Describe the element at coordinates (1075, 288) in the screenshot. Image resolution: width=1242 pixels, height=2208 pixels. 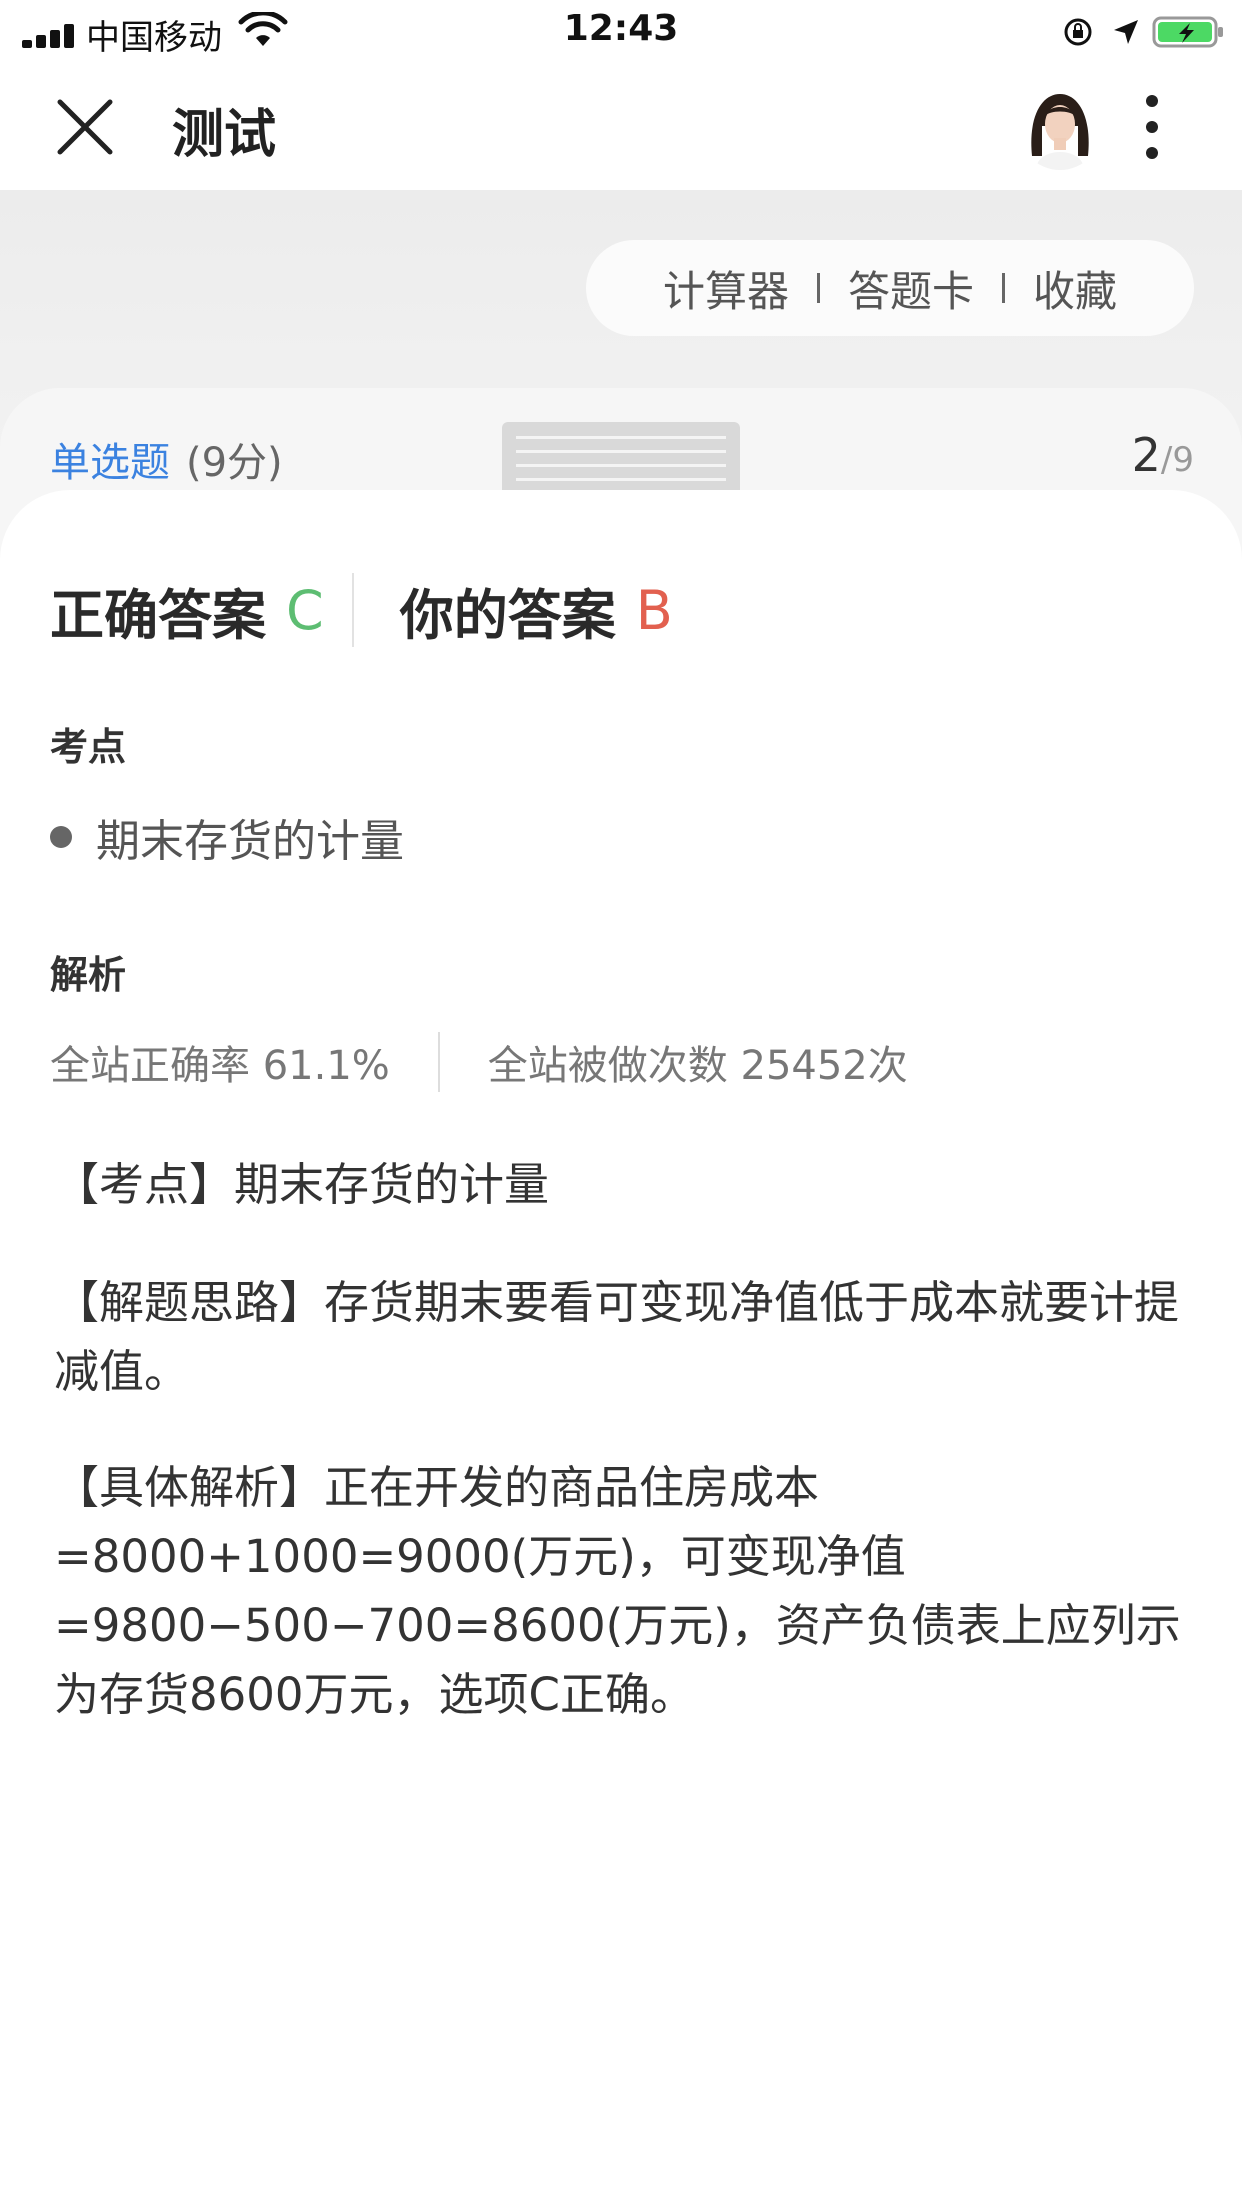
I see `favorite-button: 收藏` at that location.